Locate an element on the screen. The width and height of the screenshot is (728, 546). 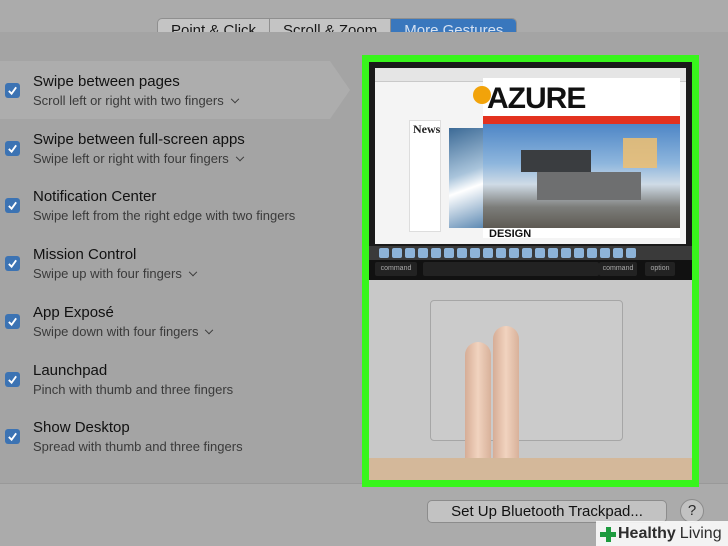
preview-building-photo is located at coordinates (581, 176).